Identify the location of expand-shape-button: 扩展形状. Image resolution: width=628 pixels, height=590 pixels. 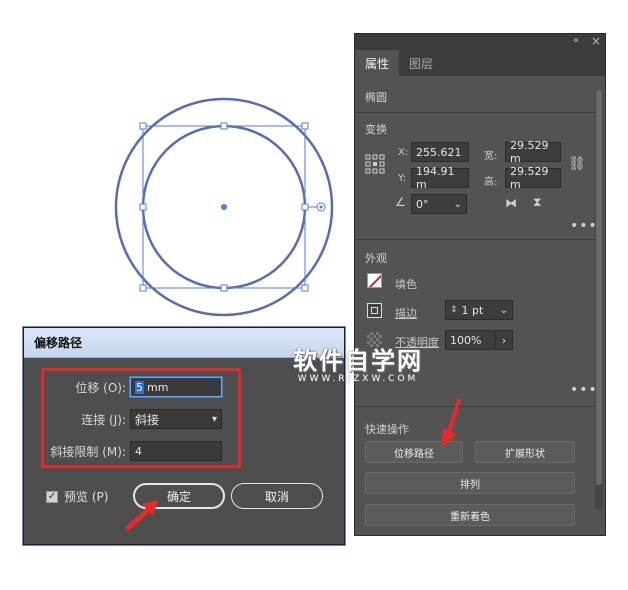
(525, 452).